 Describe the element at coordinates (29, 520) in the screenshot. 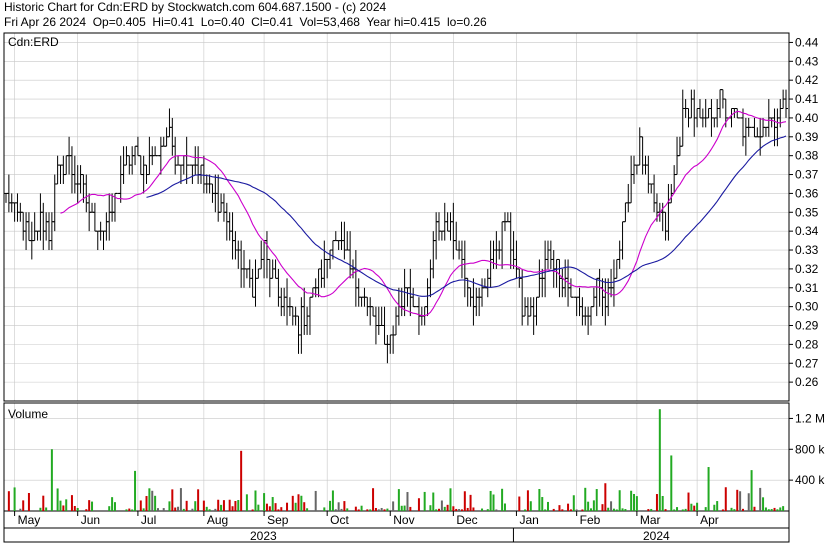

I see `date-tick-label: May` at that location.